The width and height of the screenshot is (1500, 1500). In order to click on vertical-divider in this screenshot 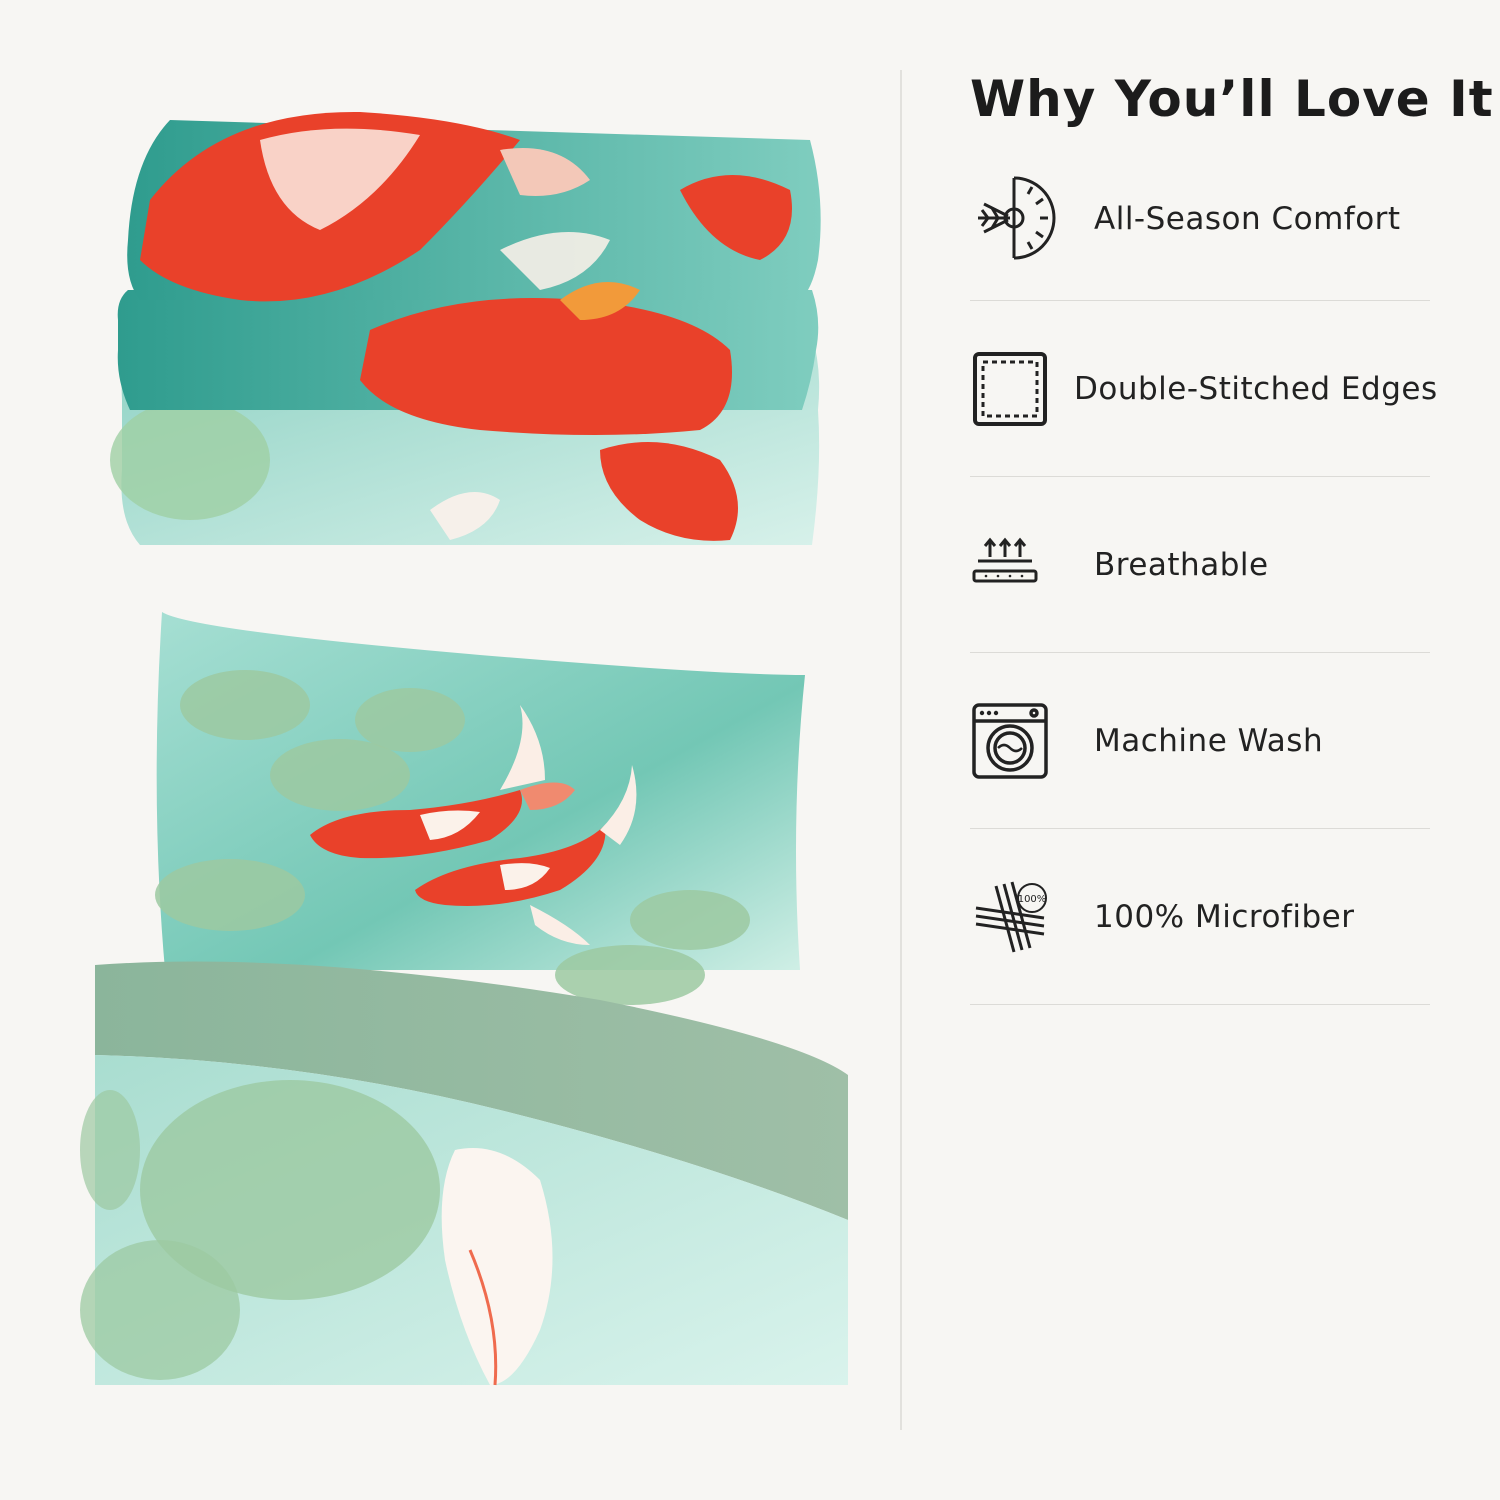, I will do `click(901, 750)`.